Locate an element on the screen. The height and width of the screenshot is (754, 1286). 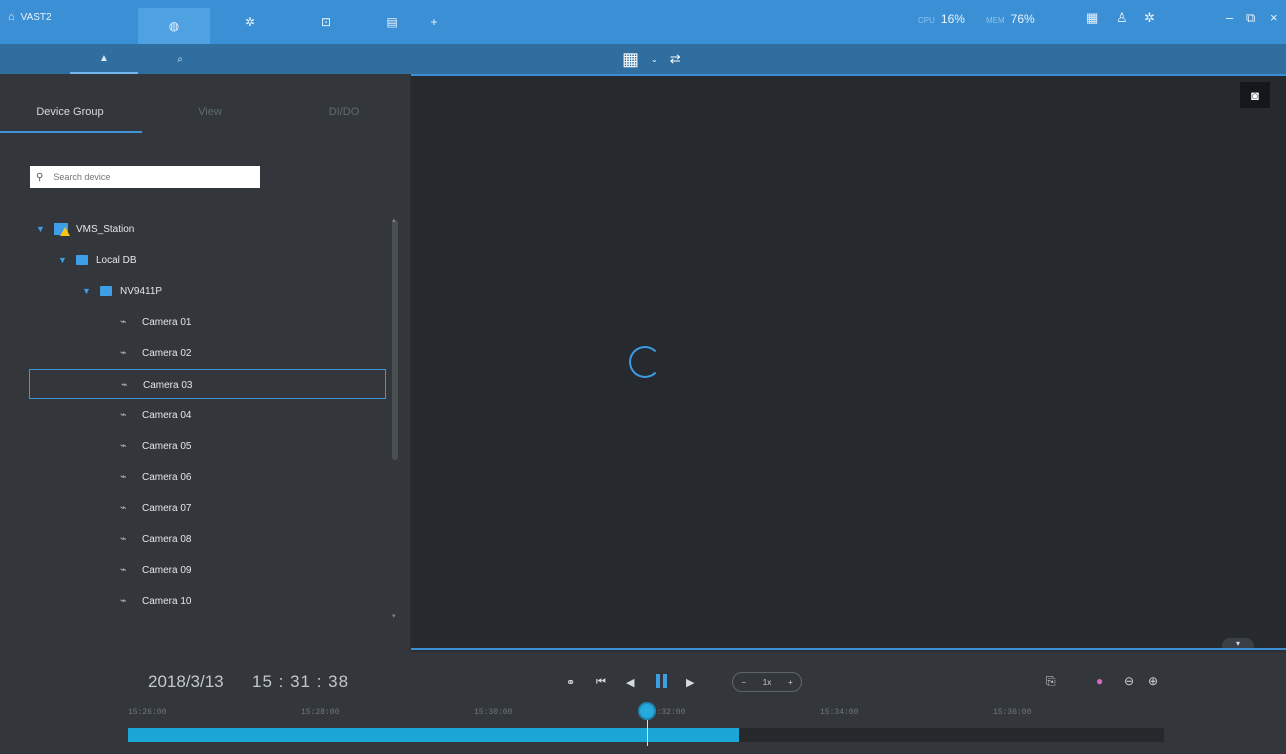
export-icon: ⎘ is located at coordinates (1051, 681).